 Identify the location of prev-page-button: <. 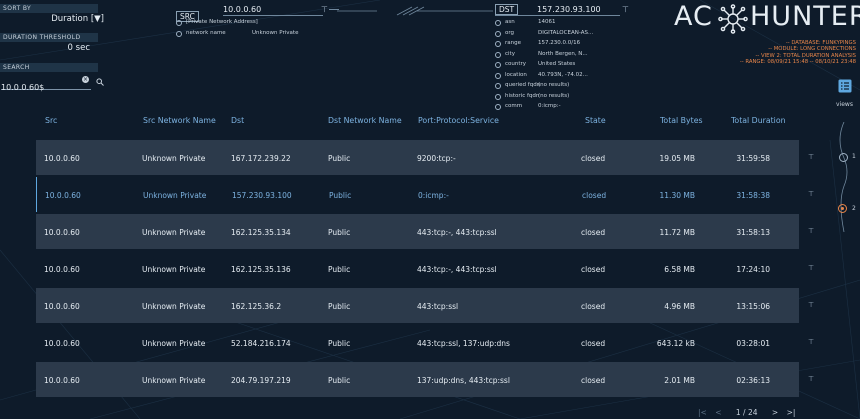
(718, 412).